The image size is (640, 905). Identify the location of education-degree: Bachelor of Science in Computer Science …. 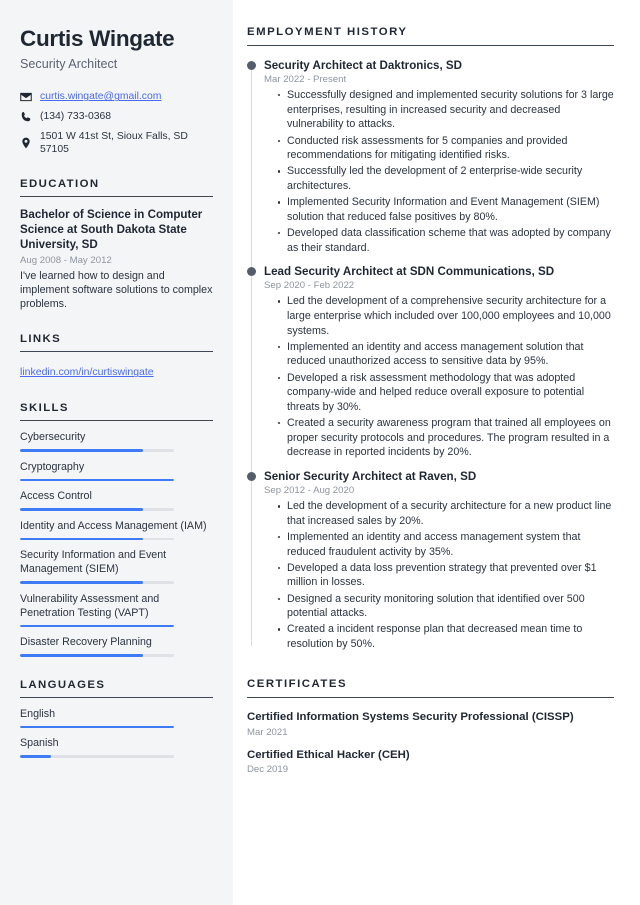
(111, 229).